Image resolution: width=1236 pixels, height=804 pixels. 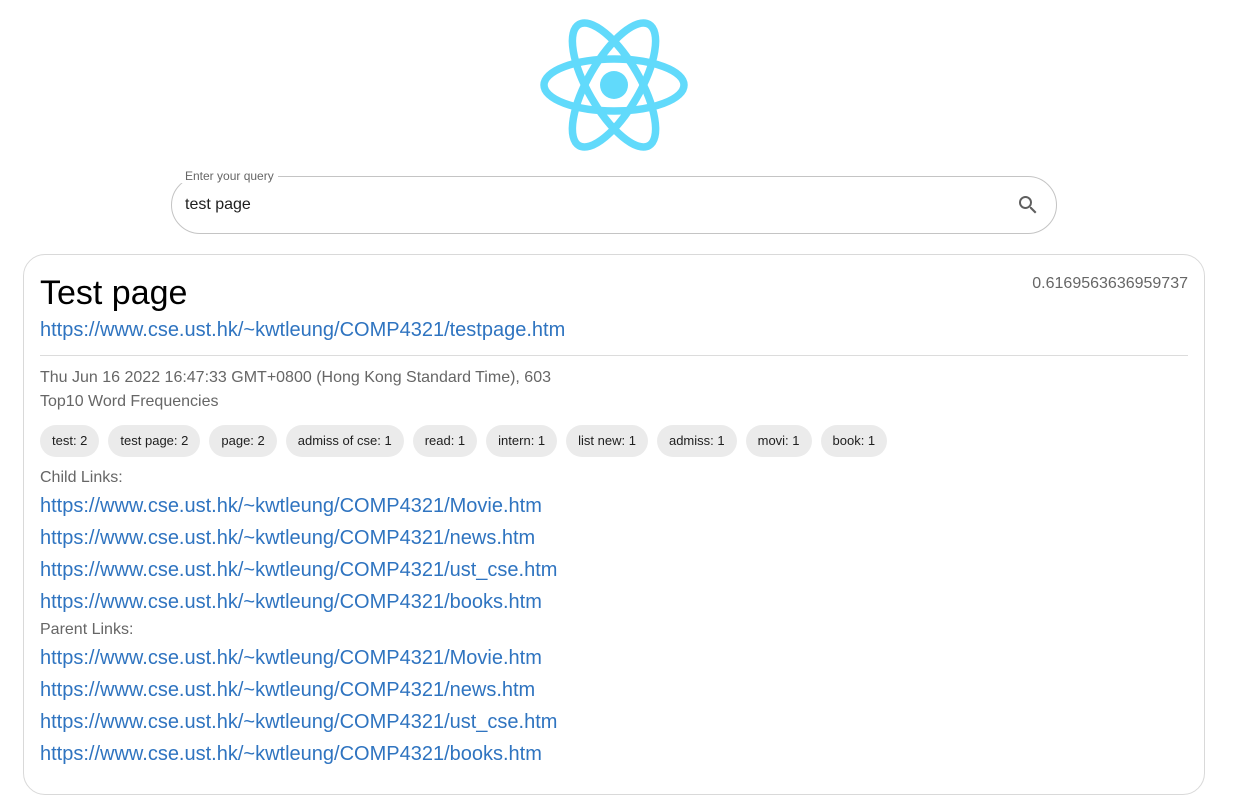 I want to click on keyword-chip: book: 1, so click(x=854, y=441).